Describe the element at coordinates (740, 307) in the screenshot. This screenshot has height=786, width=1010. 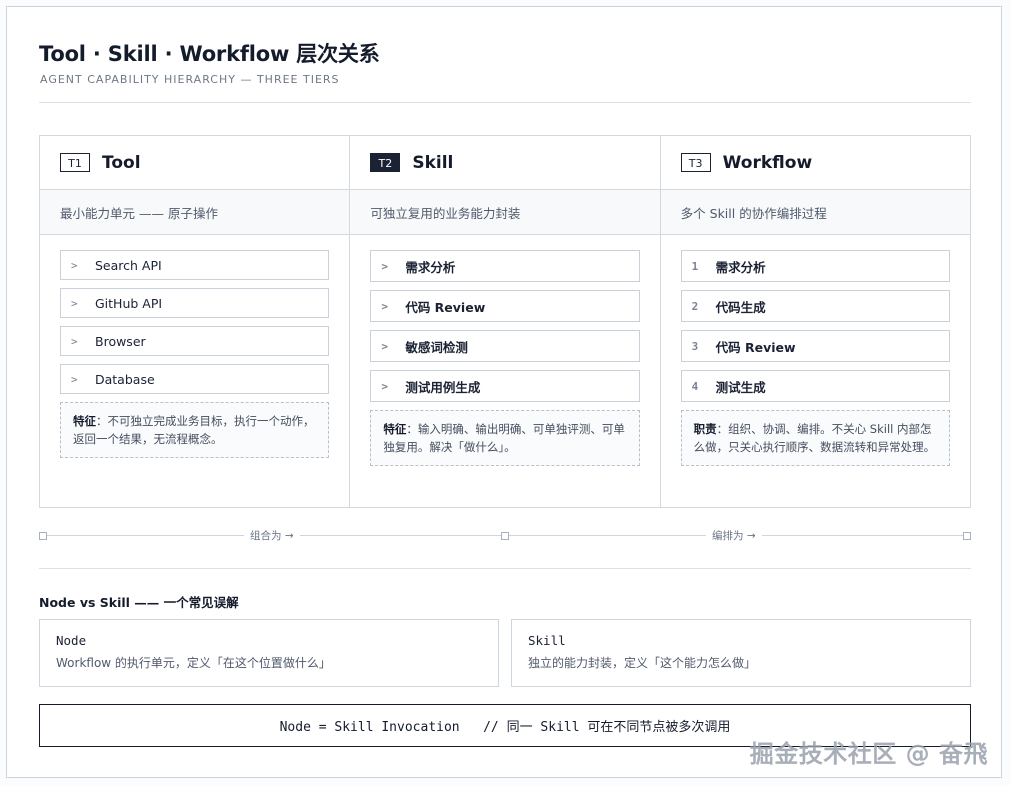
I see `item-label: 代码生成` at that location.